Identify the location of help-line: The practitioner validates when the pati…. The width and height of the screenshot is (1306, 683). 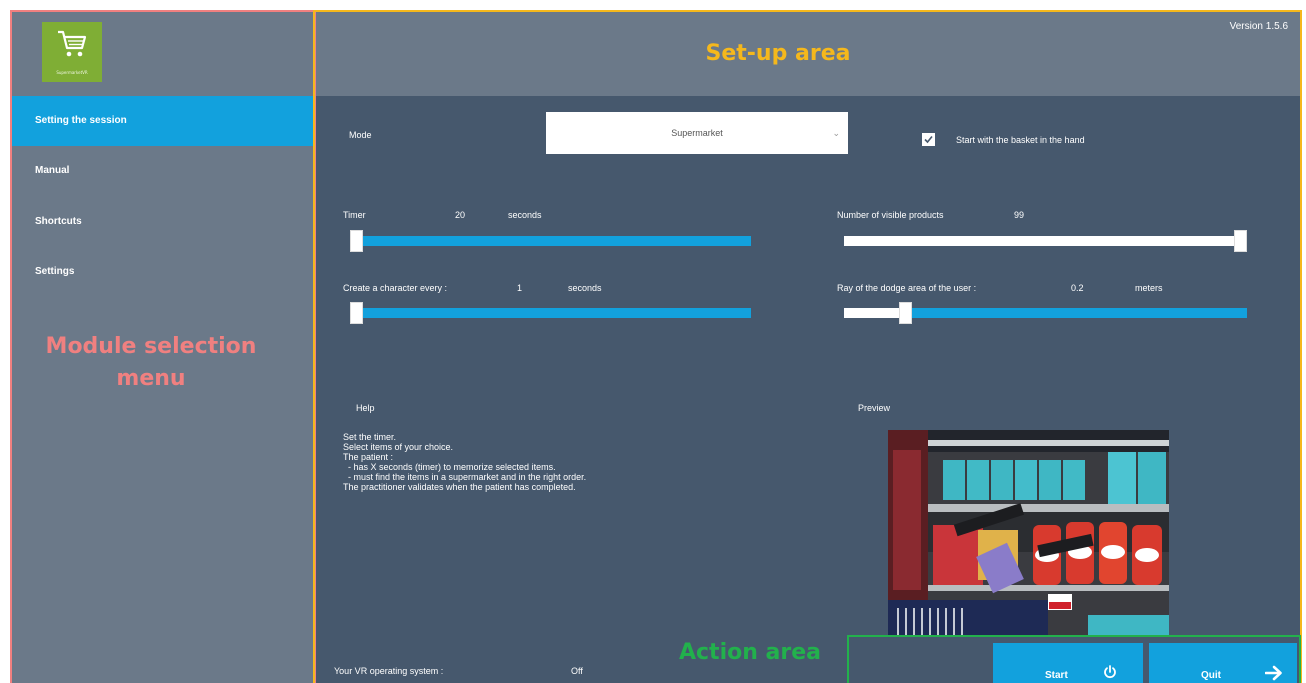
(459, 487).